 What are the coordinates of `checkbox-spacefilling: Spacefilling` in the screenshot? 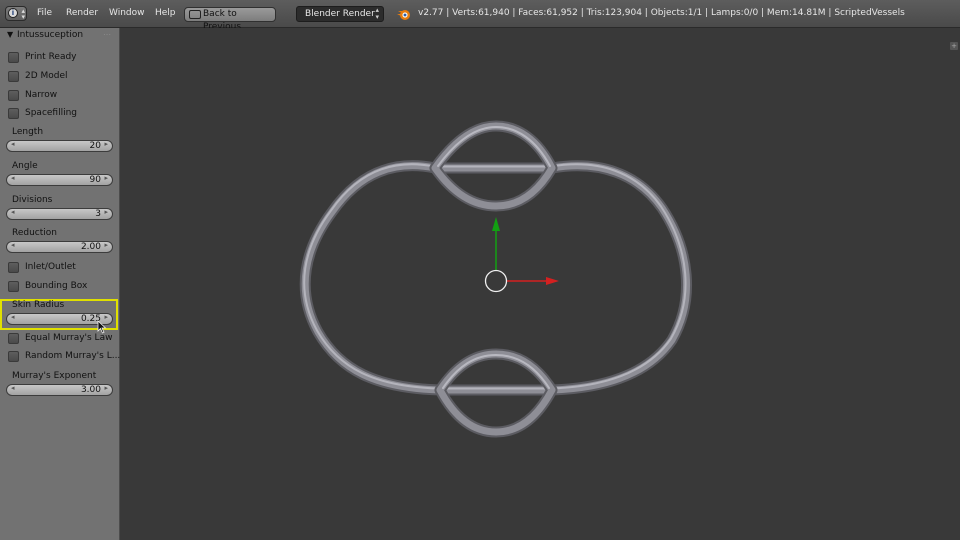 It's located at (63, 115).